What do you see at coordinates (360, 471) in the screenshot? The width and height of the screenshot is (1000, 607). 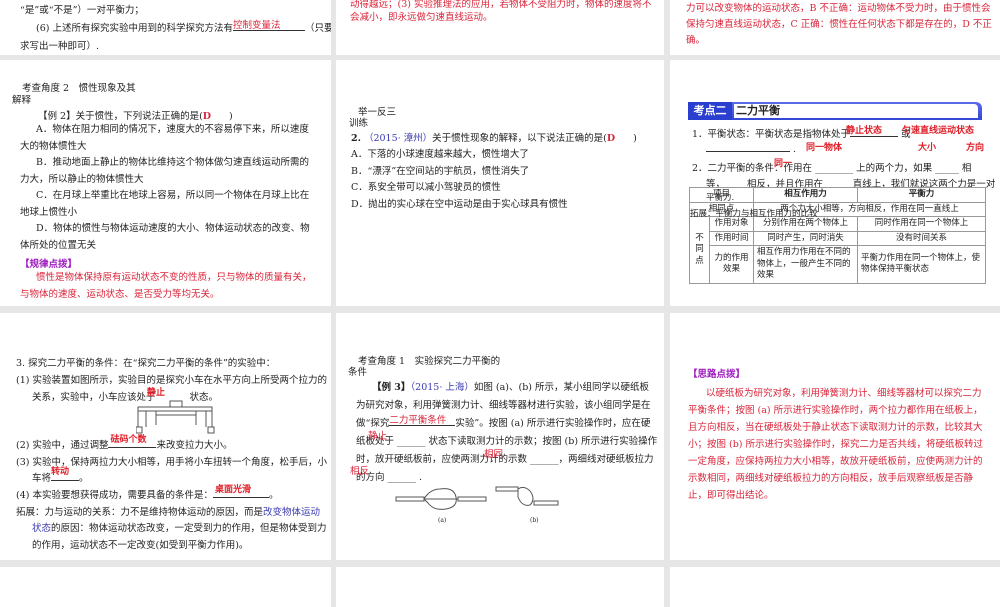 I see `answer: 相反` at bounding box center [360, 471].